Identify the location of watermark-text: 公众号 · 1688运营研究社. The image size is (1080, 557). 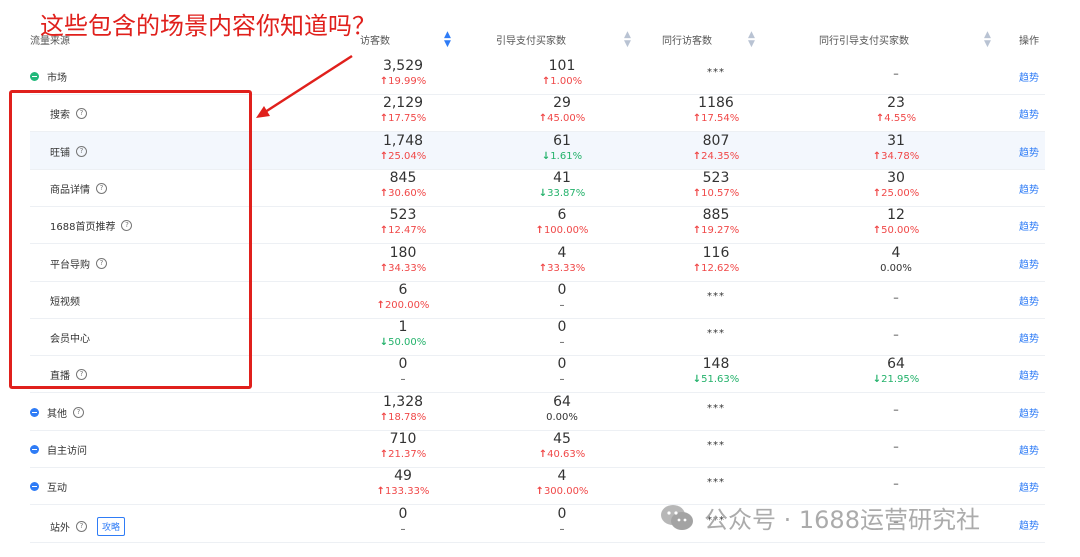
(842, 520).